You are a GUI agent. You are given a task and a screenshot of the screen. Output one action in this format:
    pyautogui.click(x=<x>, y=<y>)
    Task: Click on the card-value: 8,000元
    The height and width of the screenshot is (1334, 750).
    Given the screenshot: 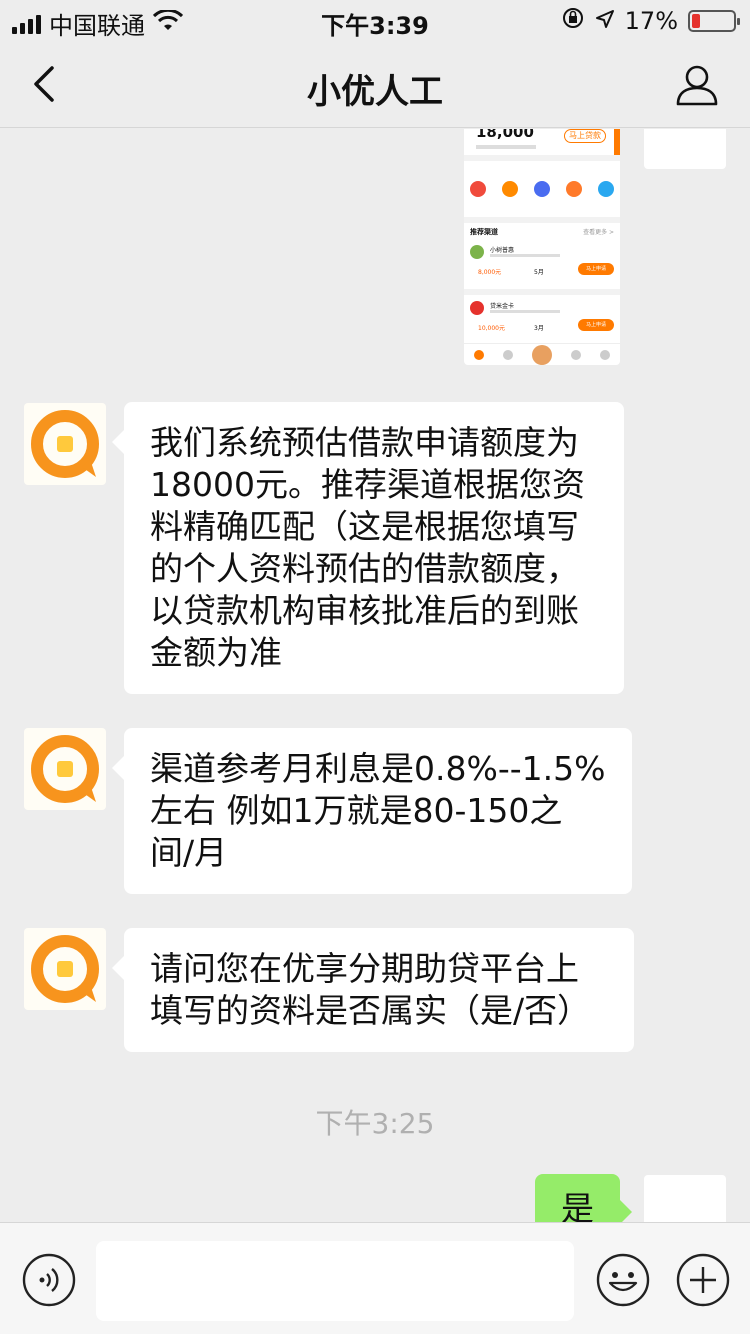 What is the action you would take?
    pyautogui.click(x=490, y=272)
    